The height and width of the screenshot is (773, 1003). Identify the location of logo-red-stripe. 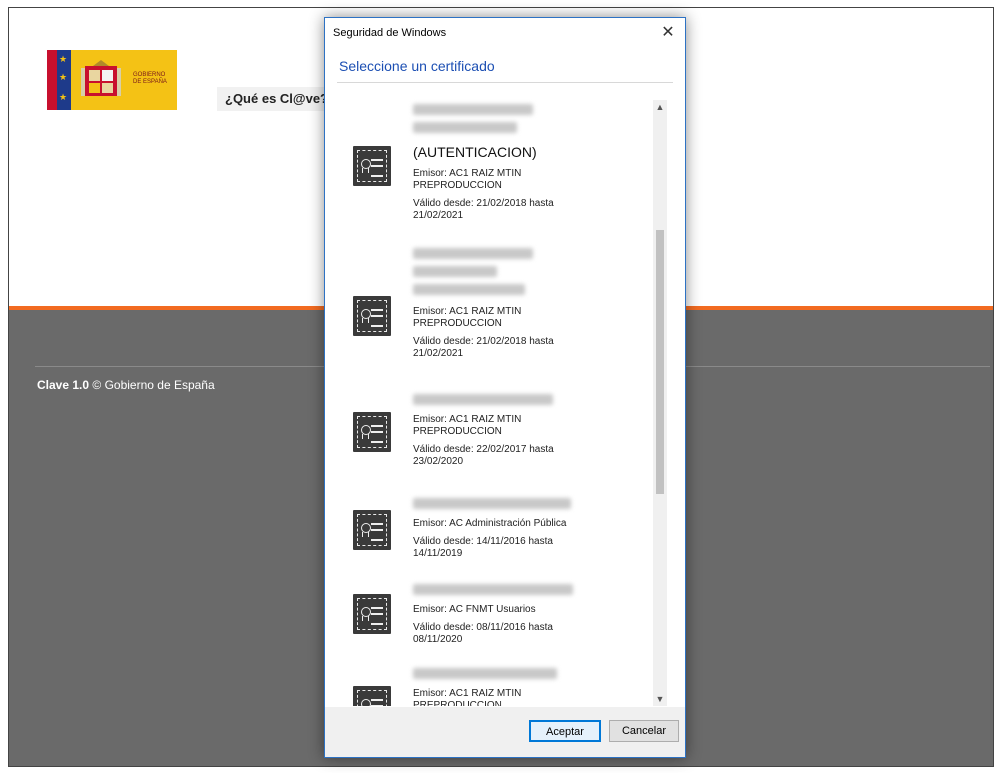
(52, 80).